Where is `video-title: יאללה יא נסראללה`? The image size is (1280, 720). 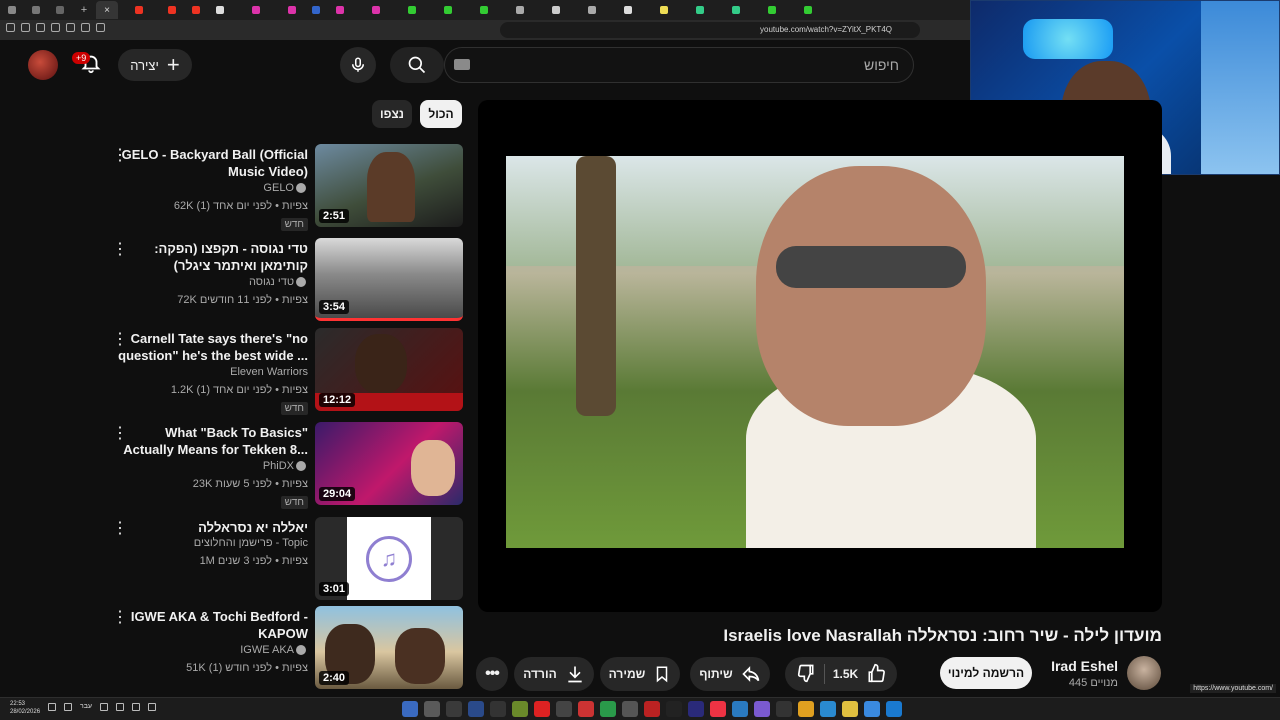 video-title: יאללה יא נסראללה is located at coordinates (213, 527).